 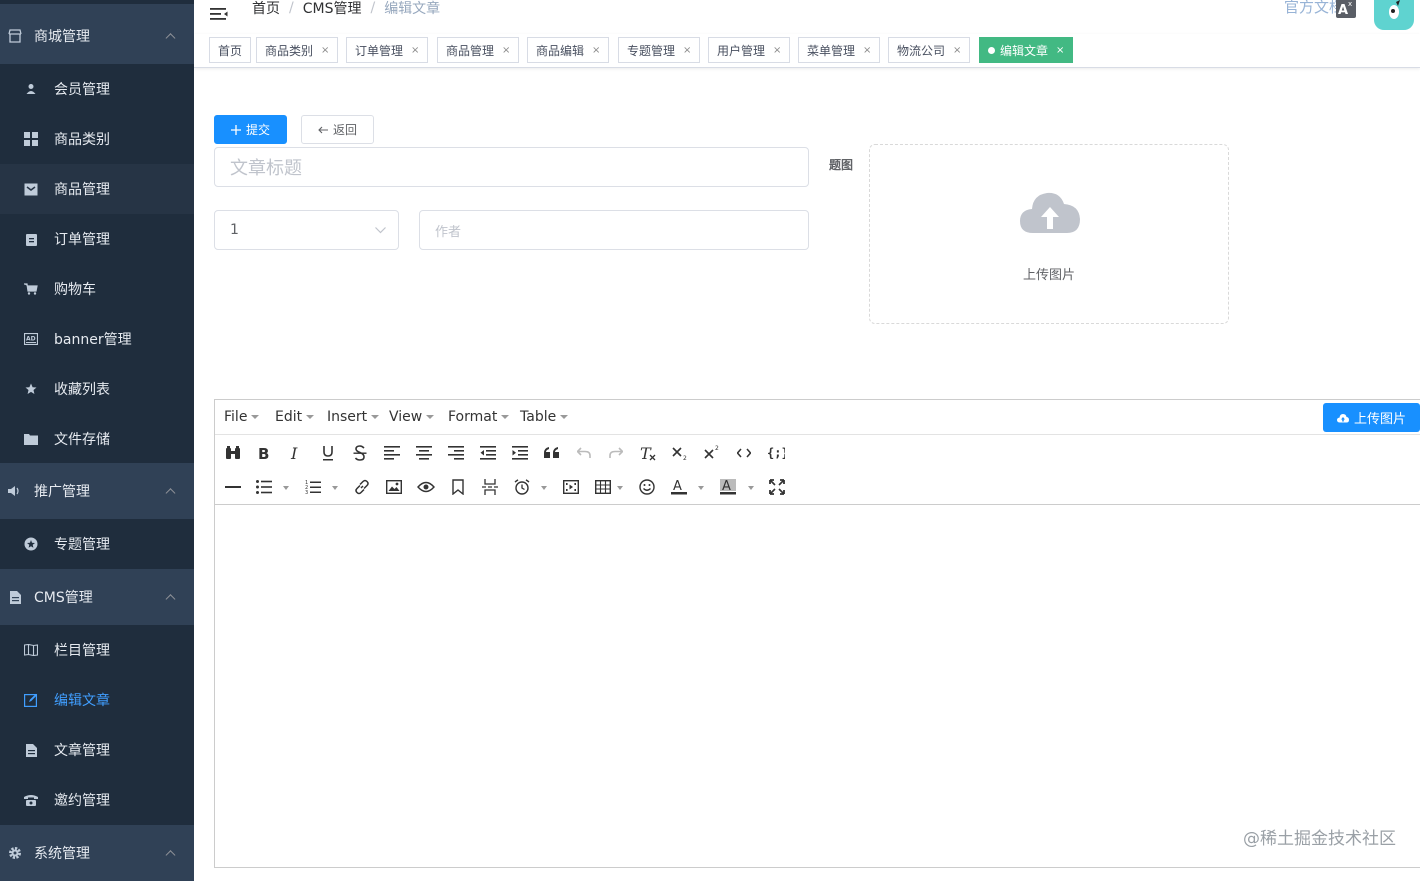 What do you see at coordinates (490, 487) in the screenshot?
I see `page-break-icon` at bounding box center [490, 487].